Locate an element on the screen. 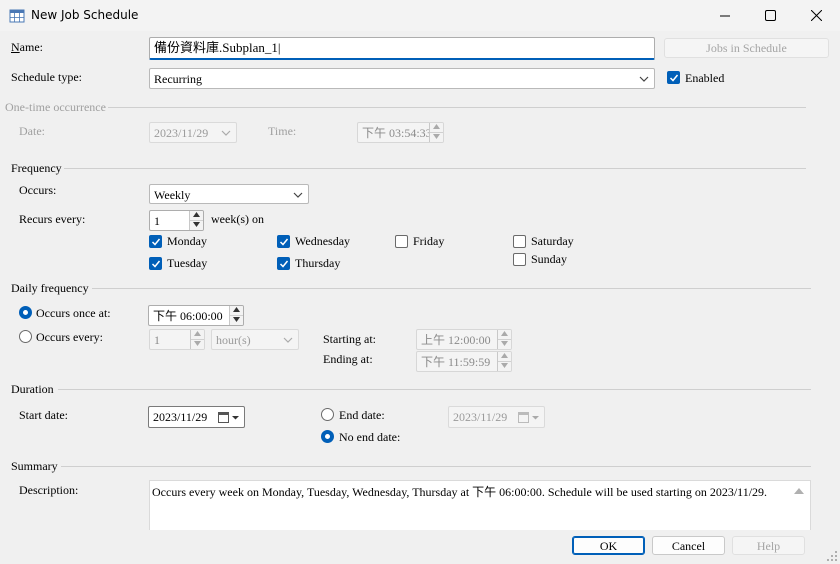 This screenshot has height=564, width=840. end-date-value: 2023/11/29 is located at coordinates (480, 417).